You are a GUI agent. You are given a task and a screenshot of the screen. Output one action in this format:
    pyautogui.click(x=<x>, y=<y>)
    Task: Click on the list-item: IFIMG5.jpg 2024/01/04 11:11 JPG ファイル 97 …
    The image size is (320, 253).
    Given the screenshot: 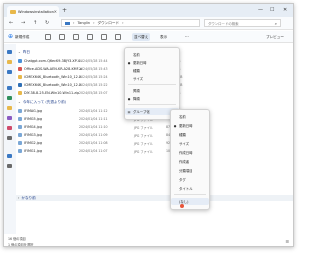 What is the action you would take?
    pyautogui.click(x=96, y=119)
    